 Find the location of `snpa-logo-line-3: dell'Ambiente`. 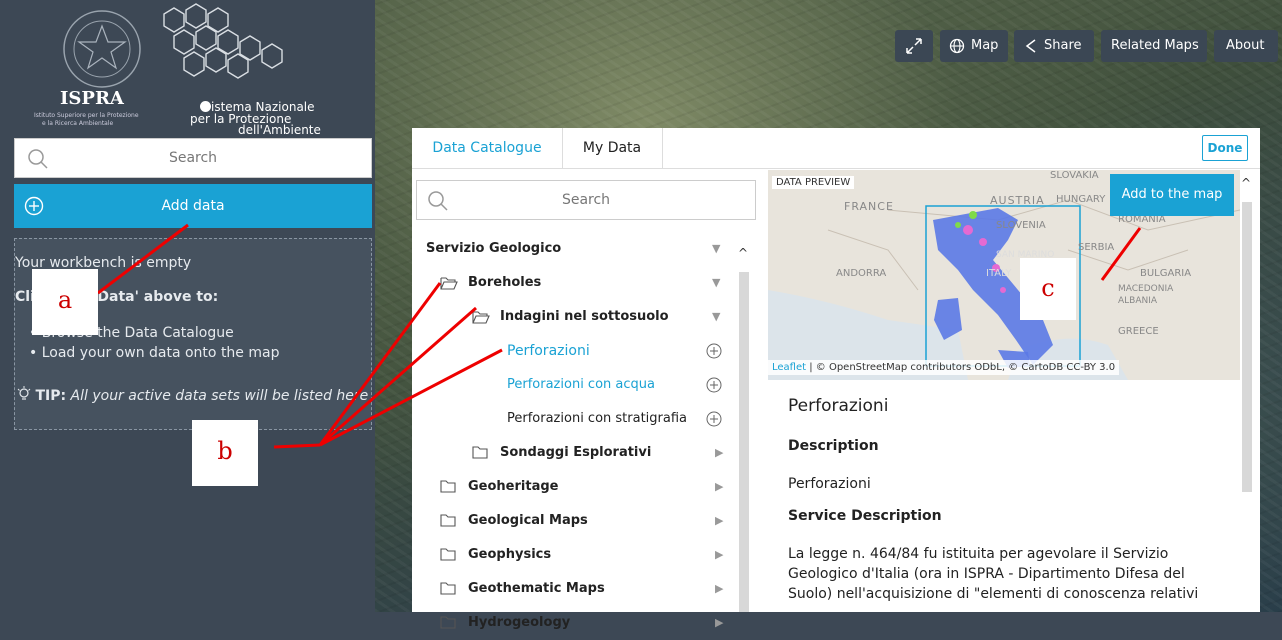

snpa-logo-line-3: dell'Ambiente is located at coordinates (279, 130).